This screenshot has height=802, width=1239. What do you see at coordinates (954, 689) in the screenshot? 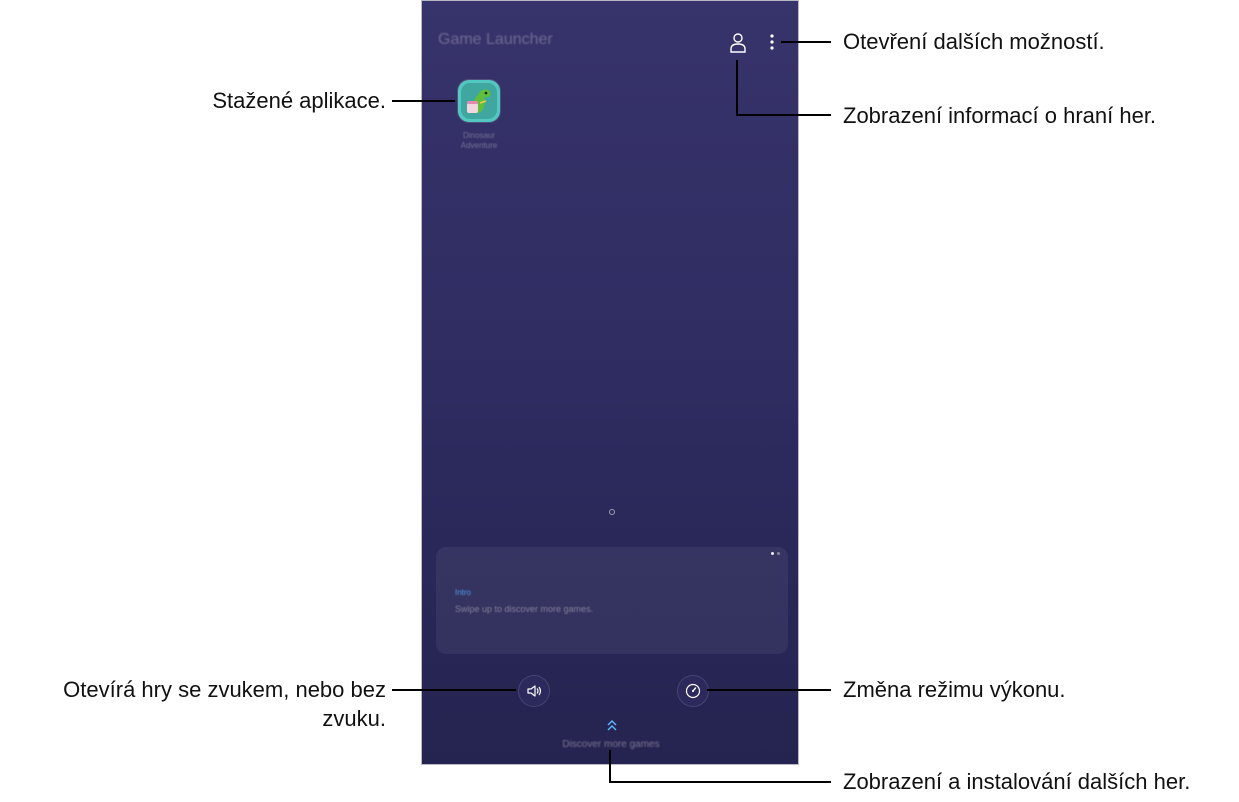
I see `callout-performance: Změna režimu výkonu.` at bounding box center [954, 689].